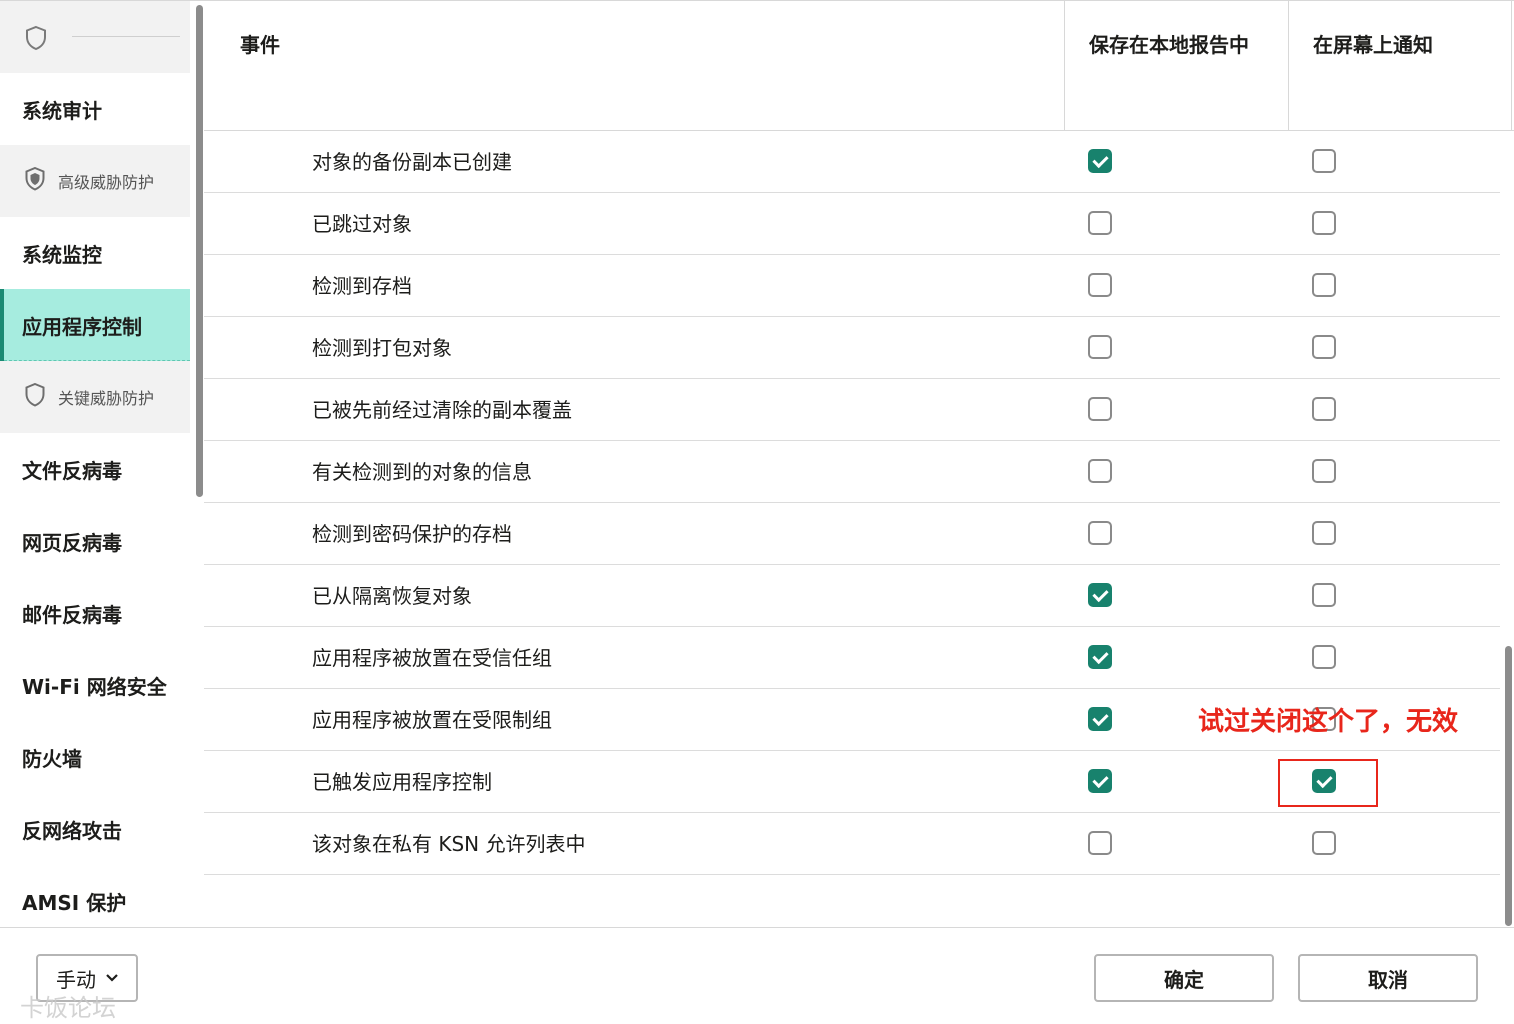 The image size is (1514, 1024). What do you see at coordinates (432, 720) in the screenshot?
I see `event-label: 应用程序被放置在受限制组` at bounding box center [432, 720].